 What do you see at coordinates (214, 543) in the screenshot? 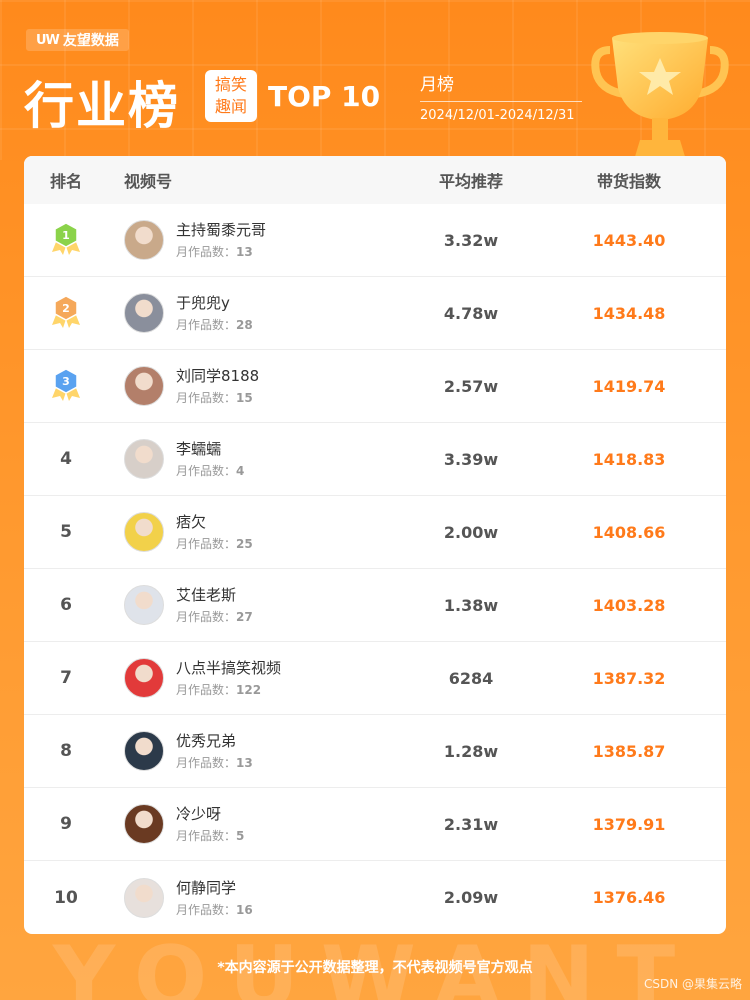
I see `monthly-works: 月作品数：25` at bounding box center [214, 543].